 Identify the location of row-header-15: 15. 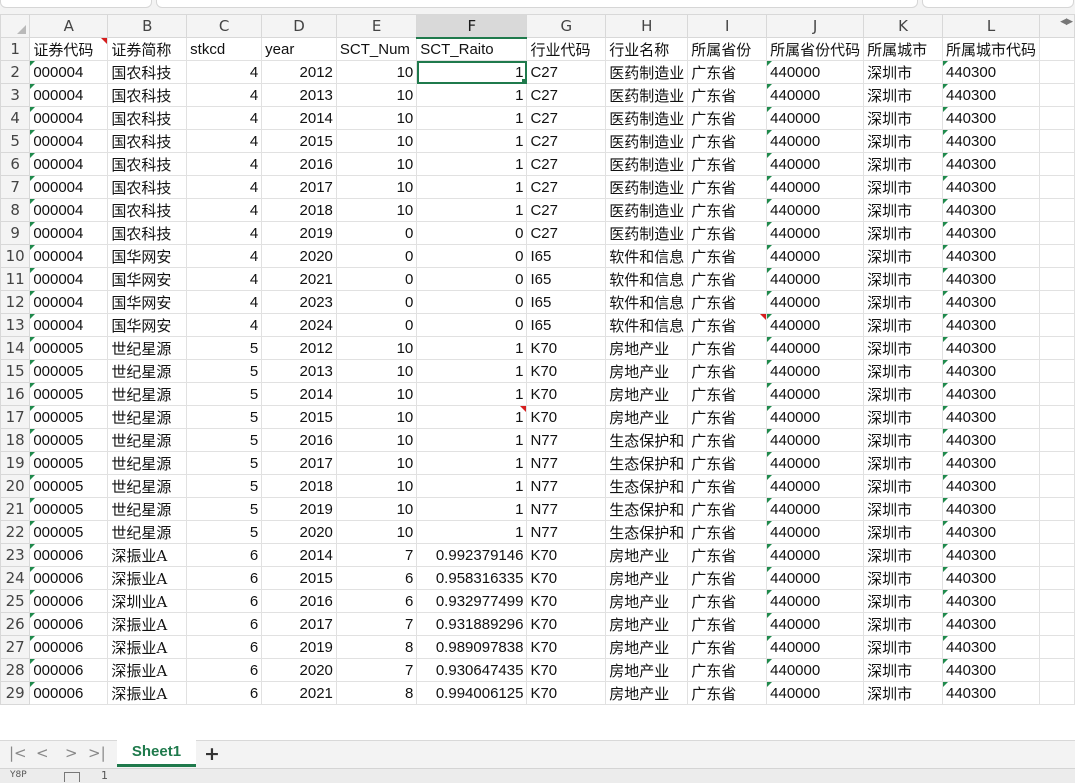
(15, 371).